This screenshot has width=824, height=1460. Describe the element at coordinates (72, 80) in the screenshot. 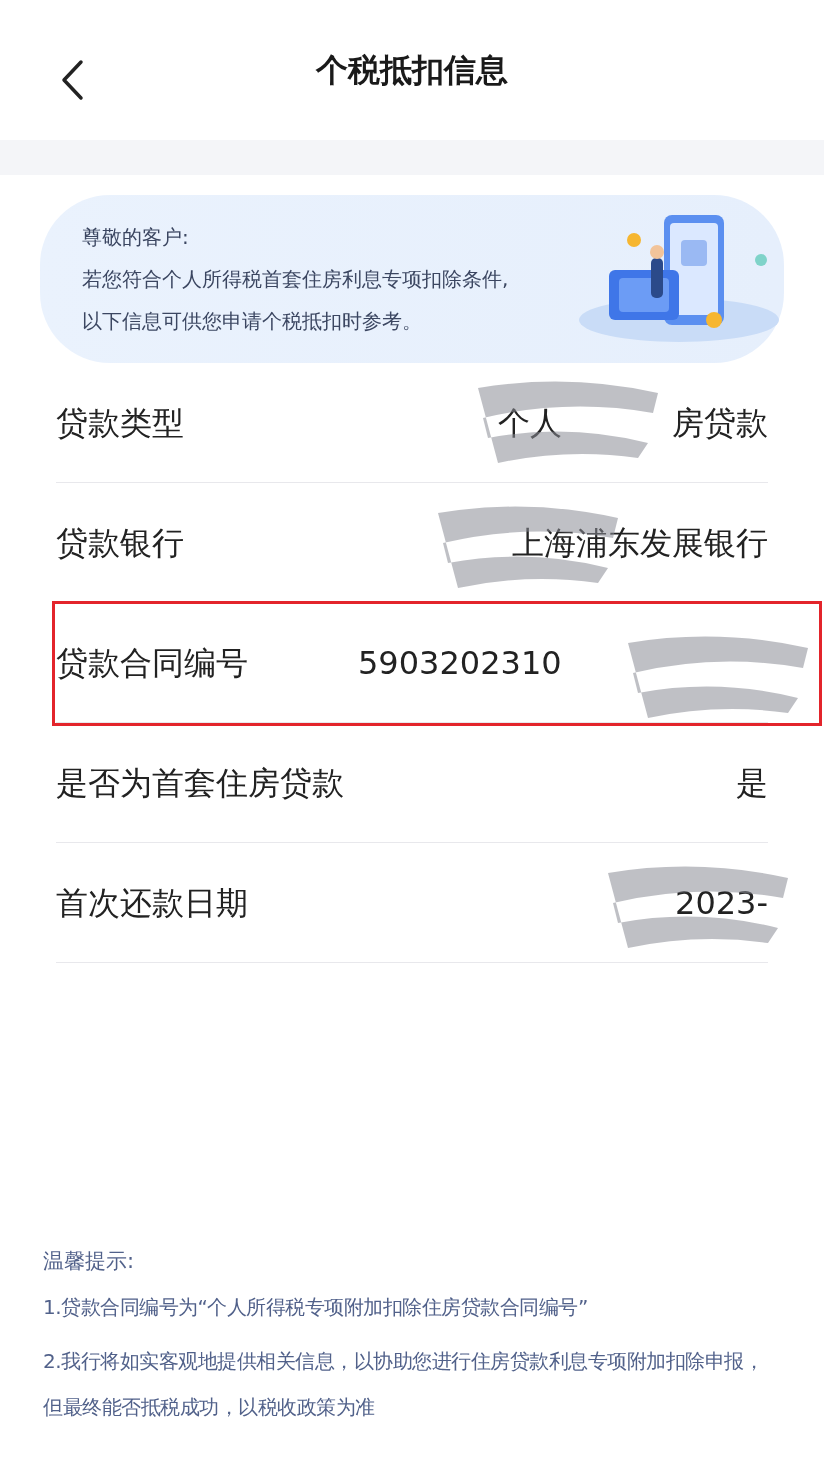

I see `back-icon` at that location.